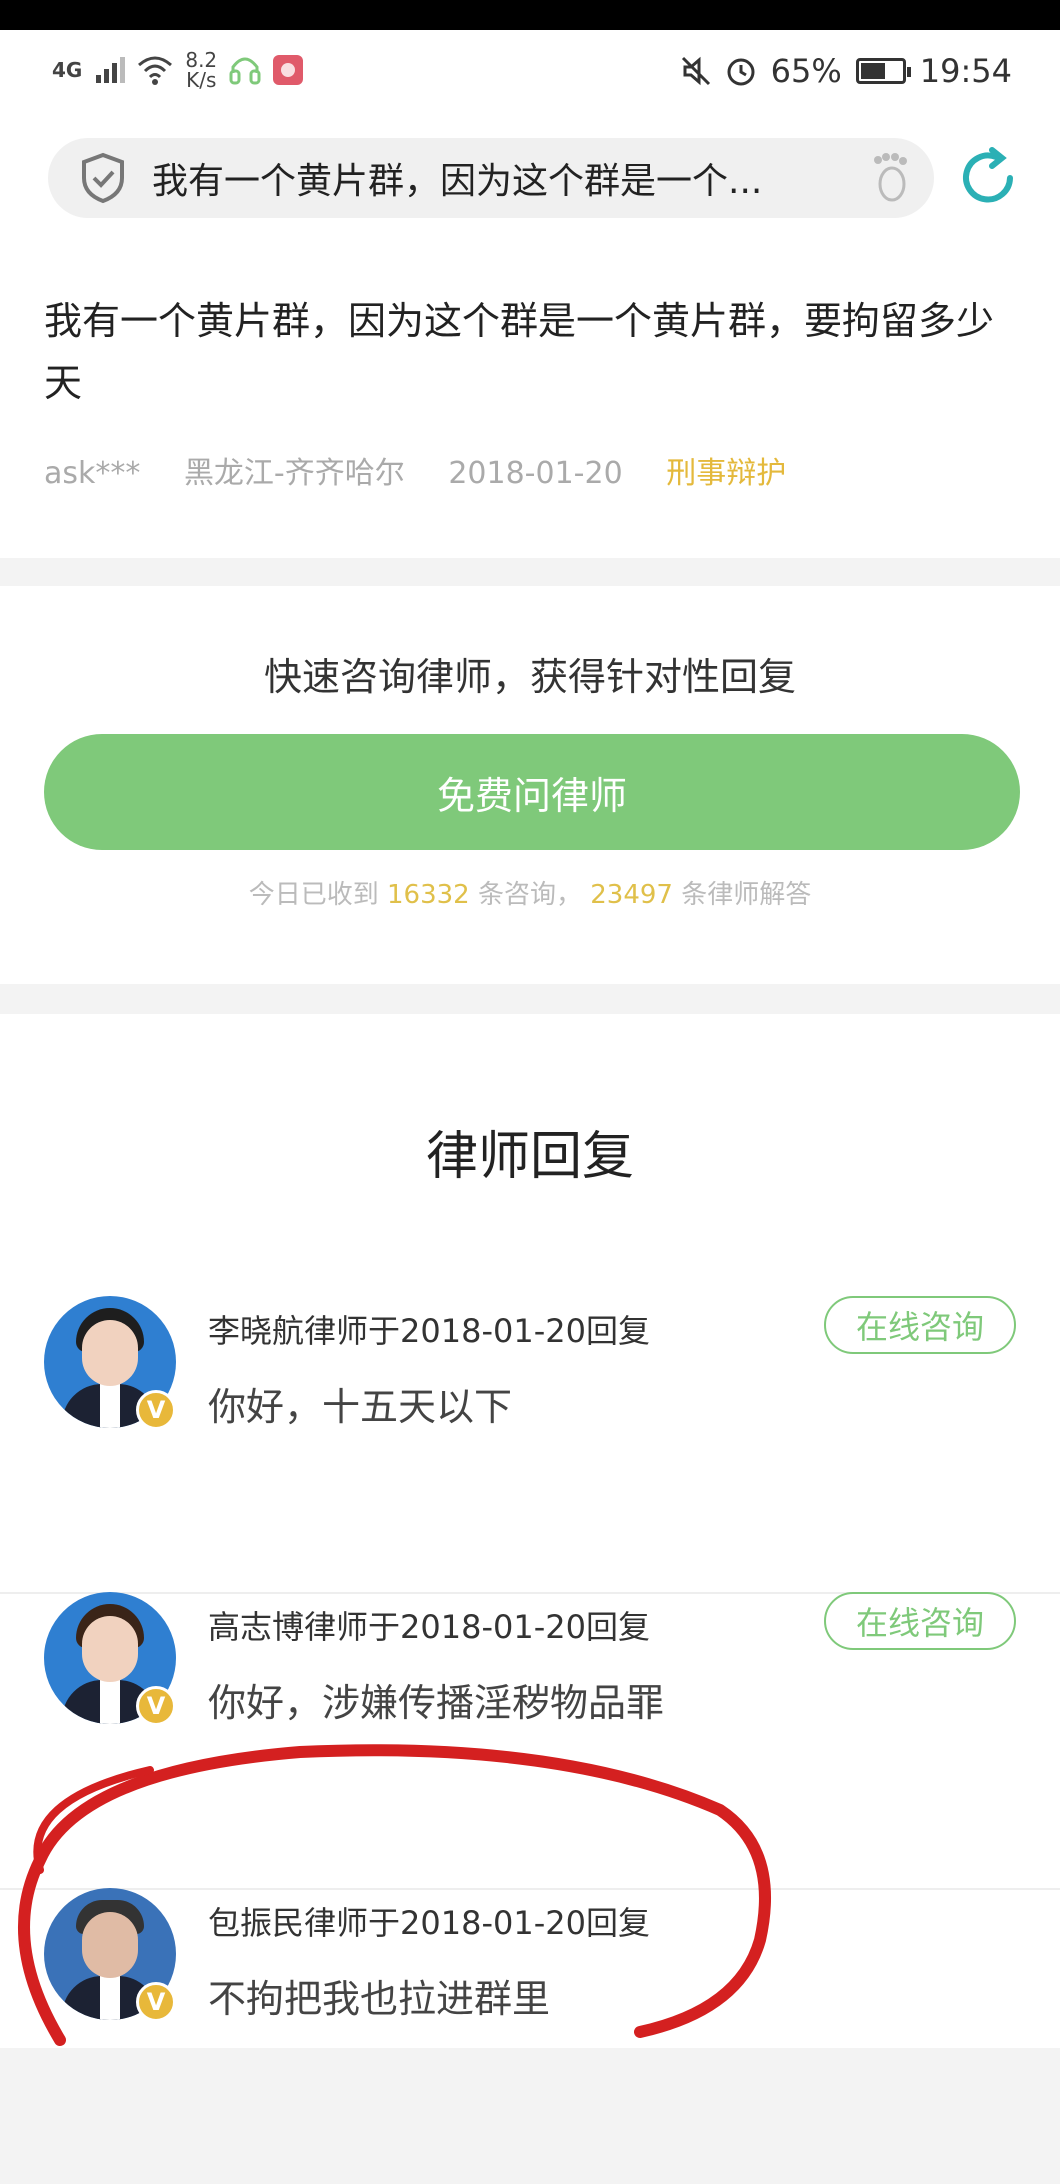 Image resolution: width=1060 pixels, height=2184 pixels. I want to click on reply-body: 你好，涉嫌传播淫秽物品罪, so click(436, 1703).